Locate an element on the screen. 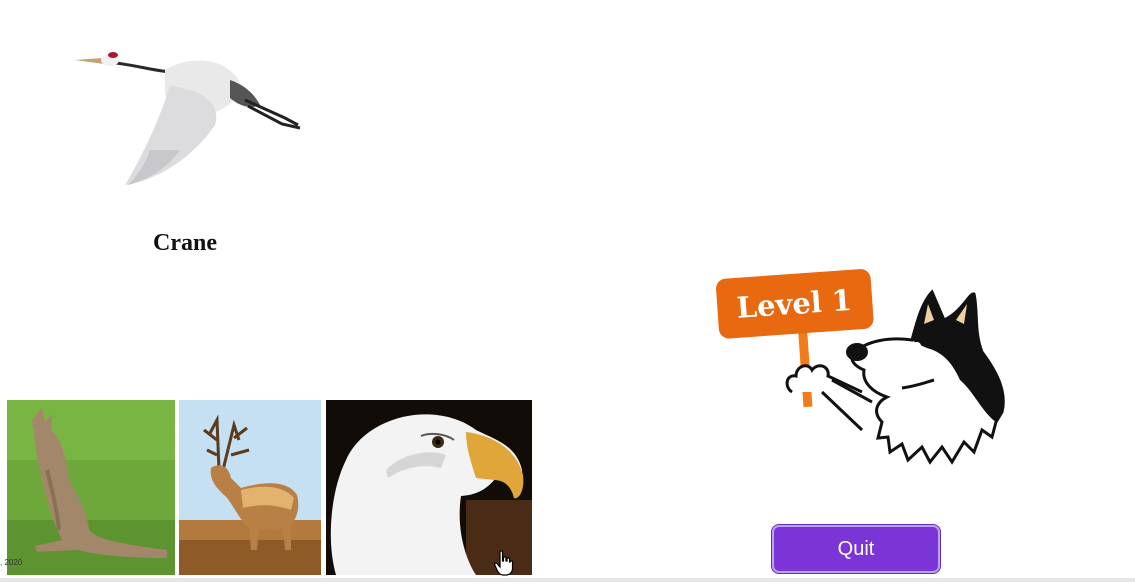 The height and width of the screenshot is (582, 1135). husky-holding-sign: Level 1 is located at coordinates (860, 367).